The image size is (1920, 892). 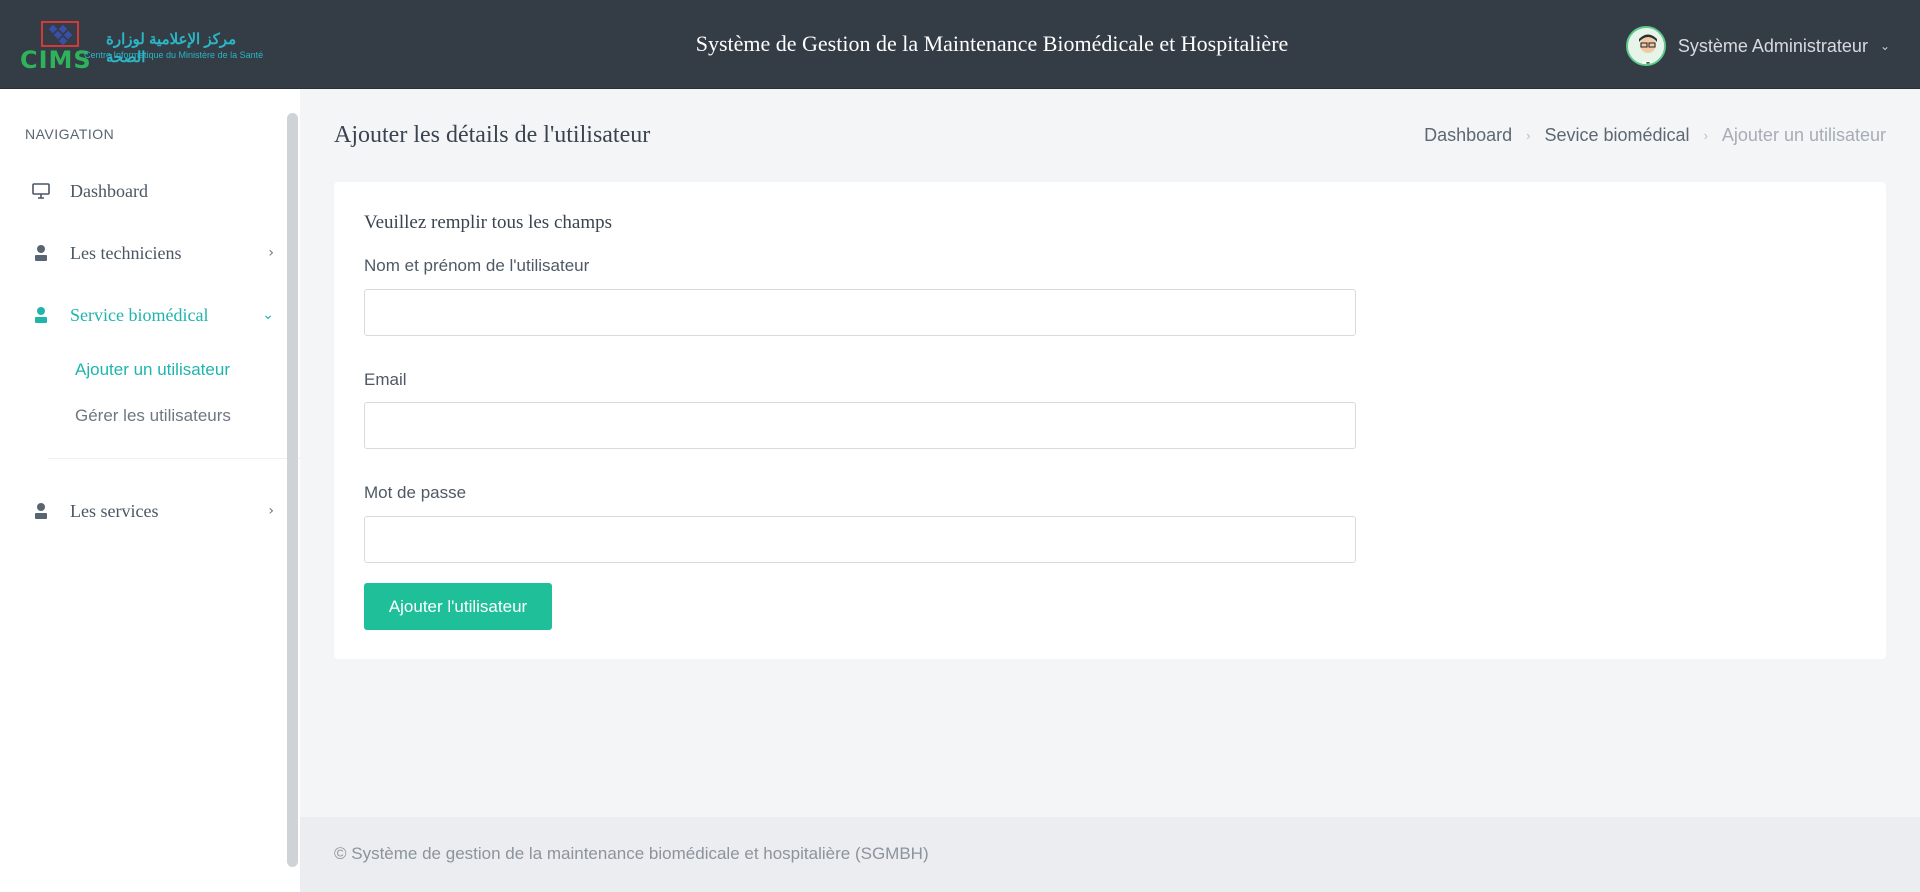 I want to click on nav-heading: NAVIGATION, so click(x=70, y=134).